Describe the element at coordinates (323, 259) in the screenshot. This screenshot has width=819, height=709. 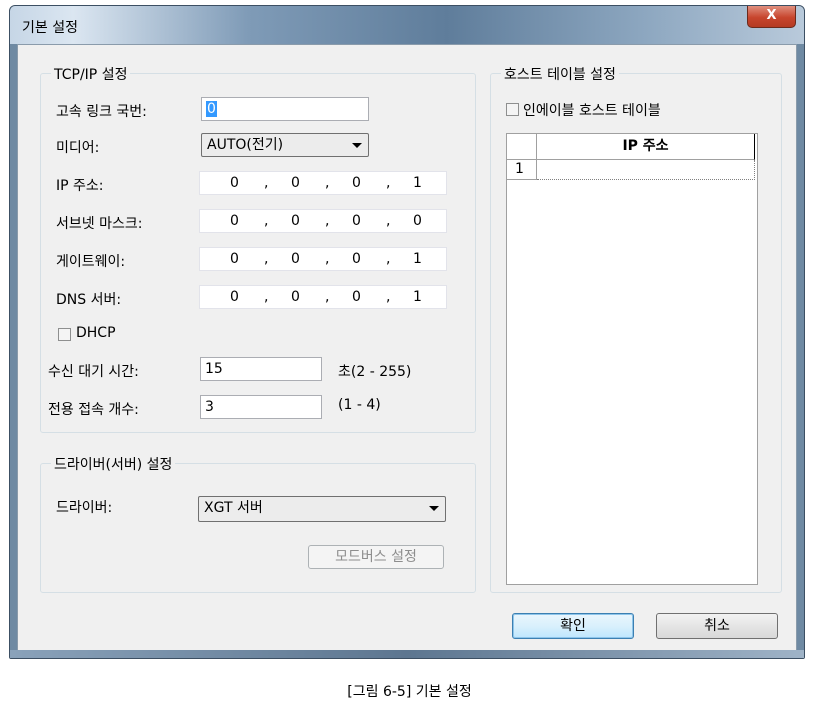
I see `gateway-field: 0 , 0 , 0 , 1` at that location.